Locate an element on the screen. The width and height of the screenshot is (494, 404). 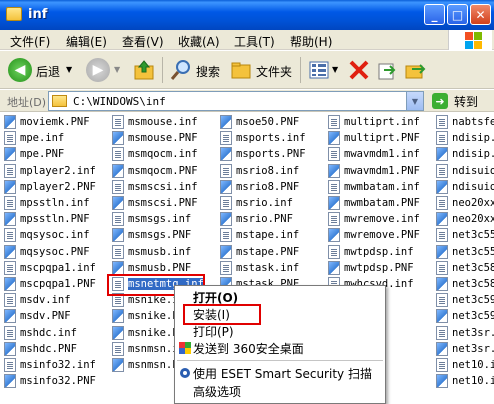
file-item: mpsstln.PNF is located at coordinates (47, 219).